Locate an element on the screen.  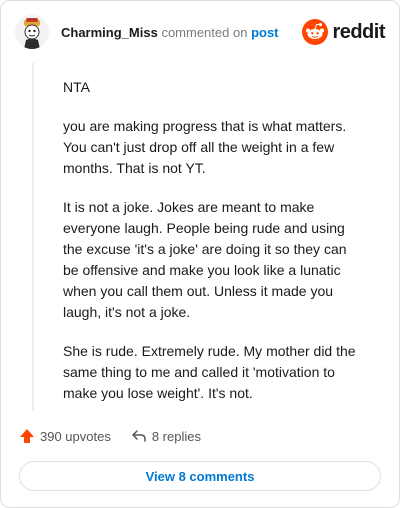
view-comments-button: View 8 comments is located at coordinates (200, 476).